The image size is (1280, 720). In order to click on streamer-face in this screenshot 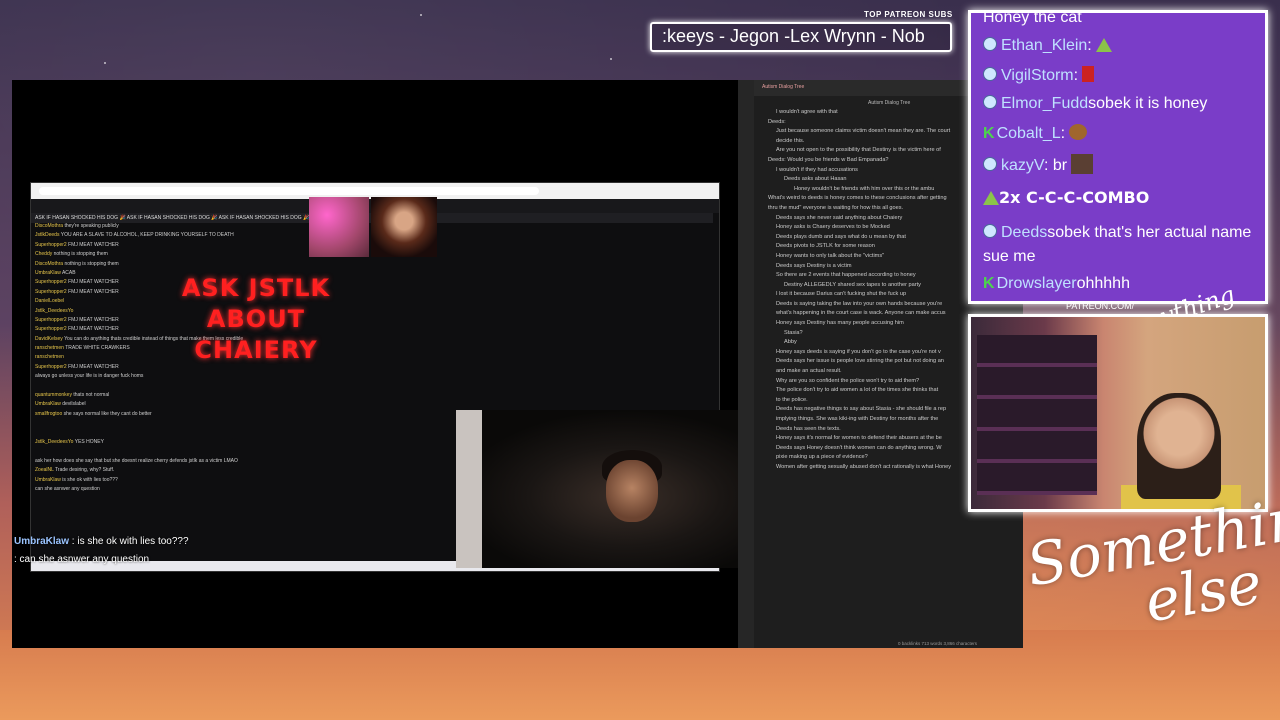, I will do `click(1179, 446)`.